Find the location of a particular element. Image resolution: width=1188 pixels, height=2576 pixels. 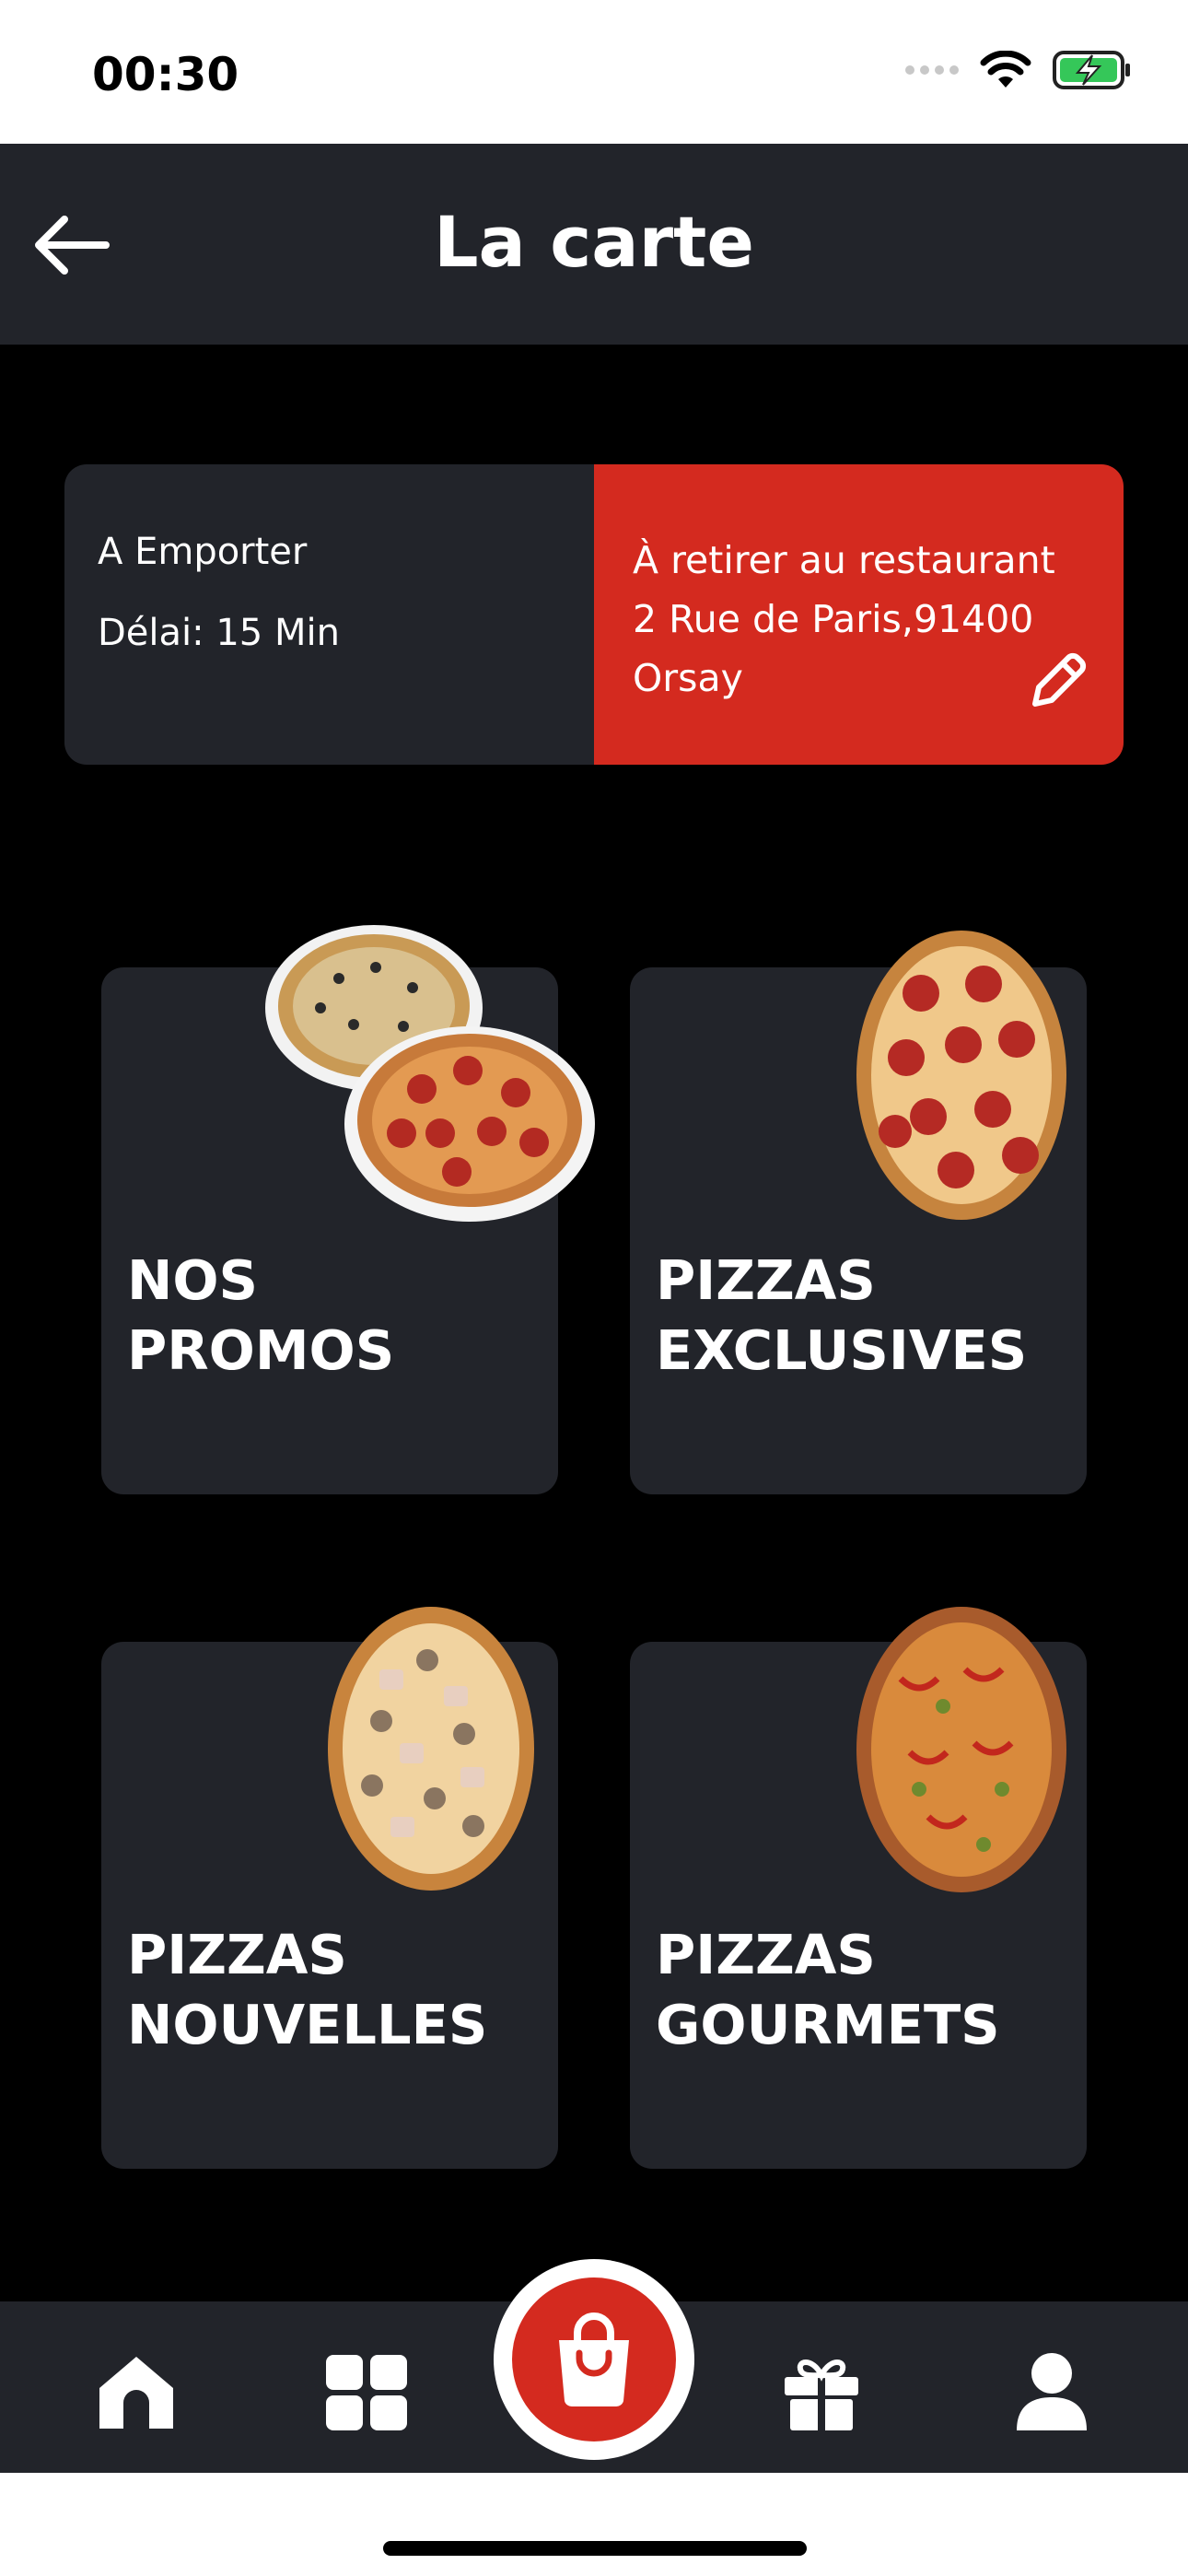

nav-home is located at coordinates (136, 2392).